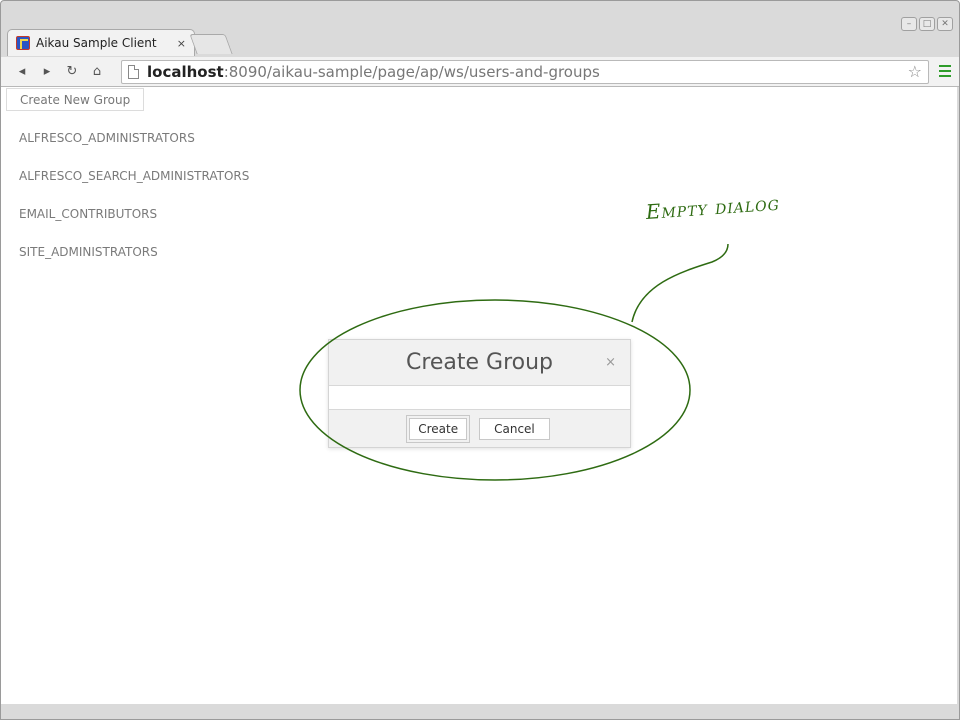  Describe the element at coordinates (514, 428) in the screenshot. I see `cancel-button: Cancel` at that location.